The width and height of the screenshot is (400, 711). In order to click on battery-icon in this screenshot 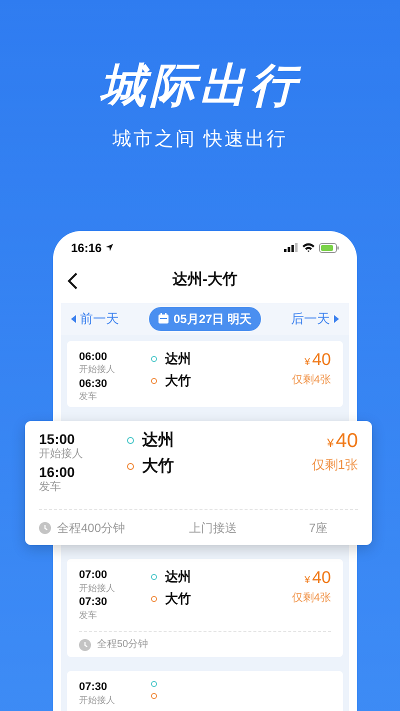, I will do `click(329, 247)`.